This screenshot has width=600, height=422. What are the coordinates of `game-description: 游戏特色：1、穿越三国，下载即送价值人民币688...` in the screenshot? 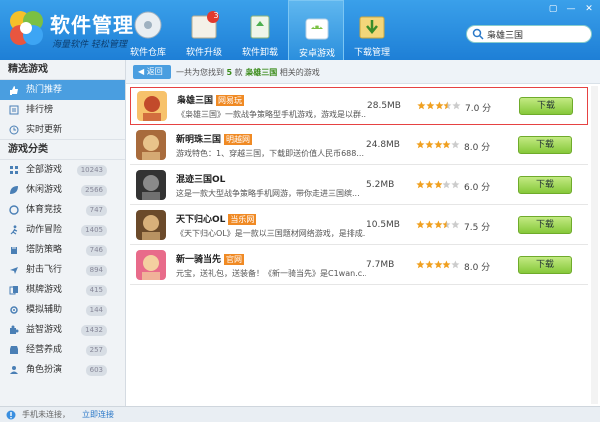 It's located at (270, 153).